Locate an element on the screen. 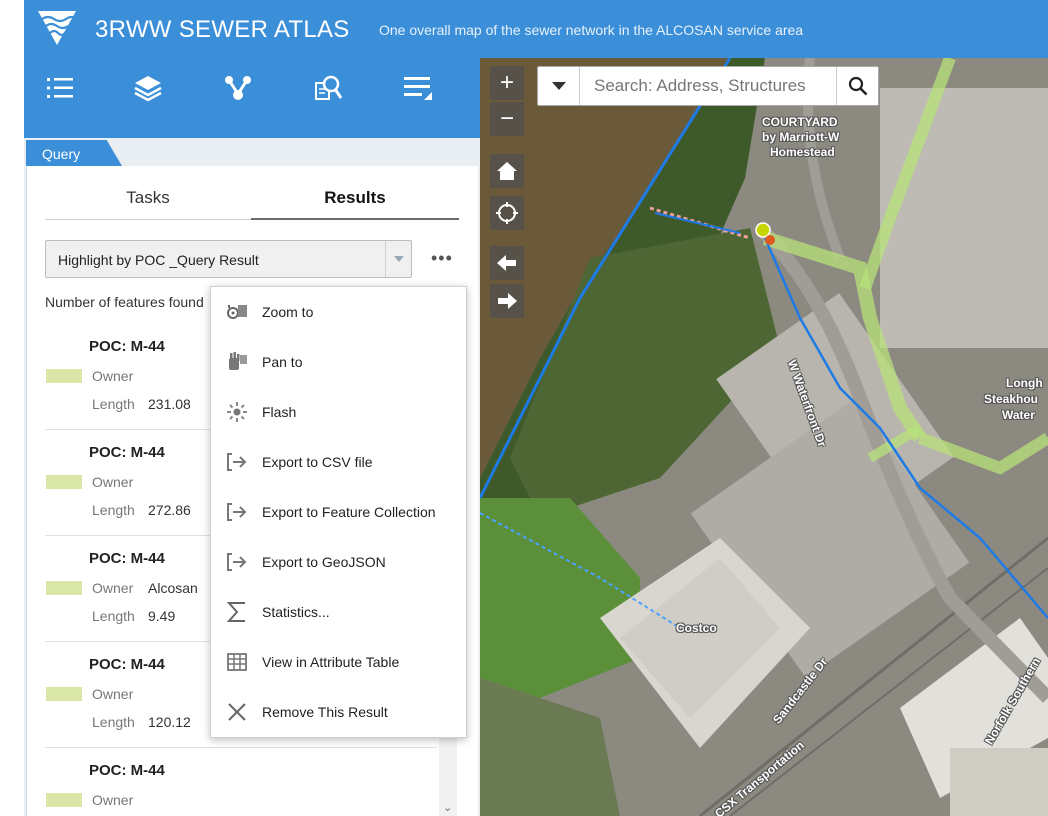 The image size is (1048, 816). arrow-right-icon is located at coordinates (507, 301).